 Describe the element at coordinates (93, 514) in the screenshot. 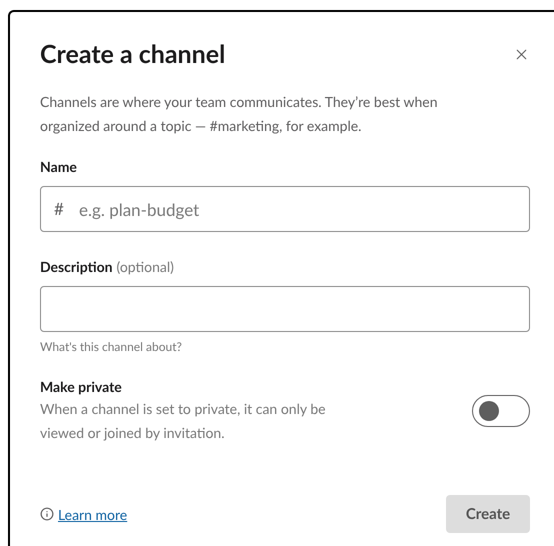

I see `learn-more-link: Learn more` at that location.